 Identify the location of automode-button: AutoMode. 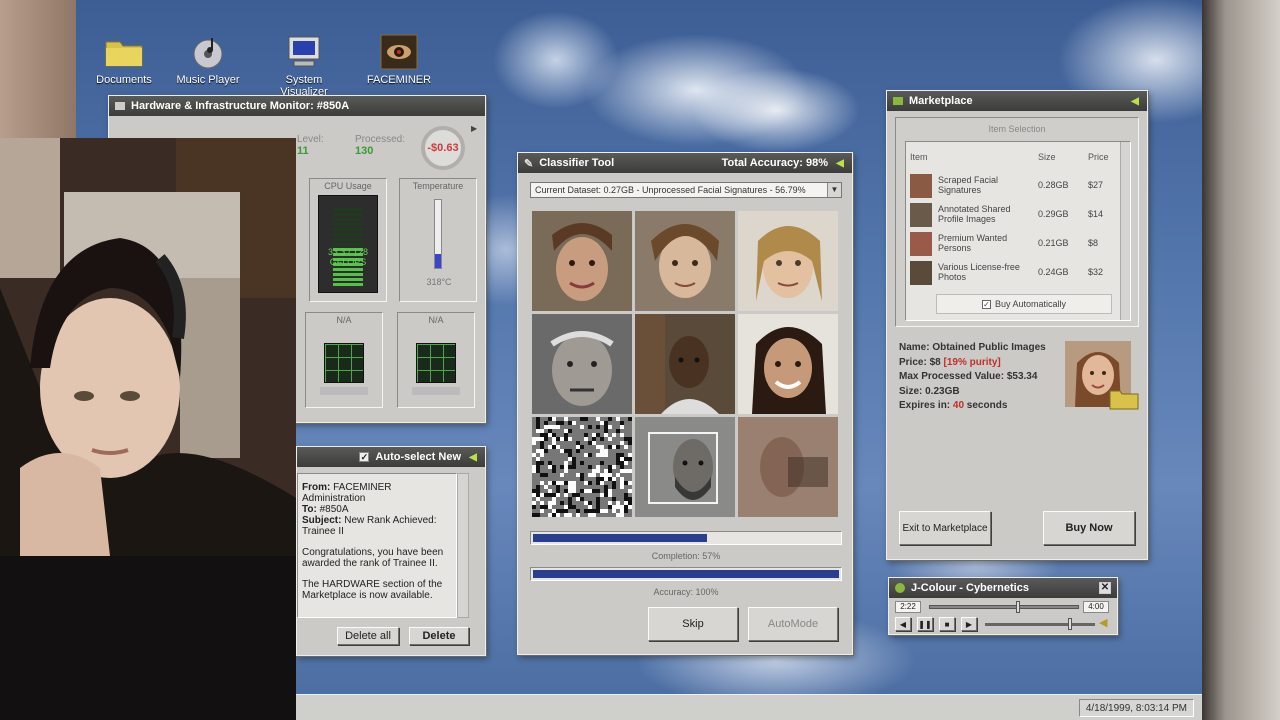
(793, 624).